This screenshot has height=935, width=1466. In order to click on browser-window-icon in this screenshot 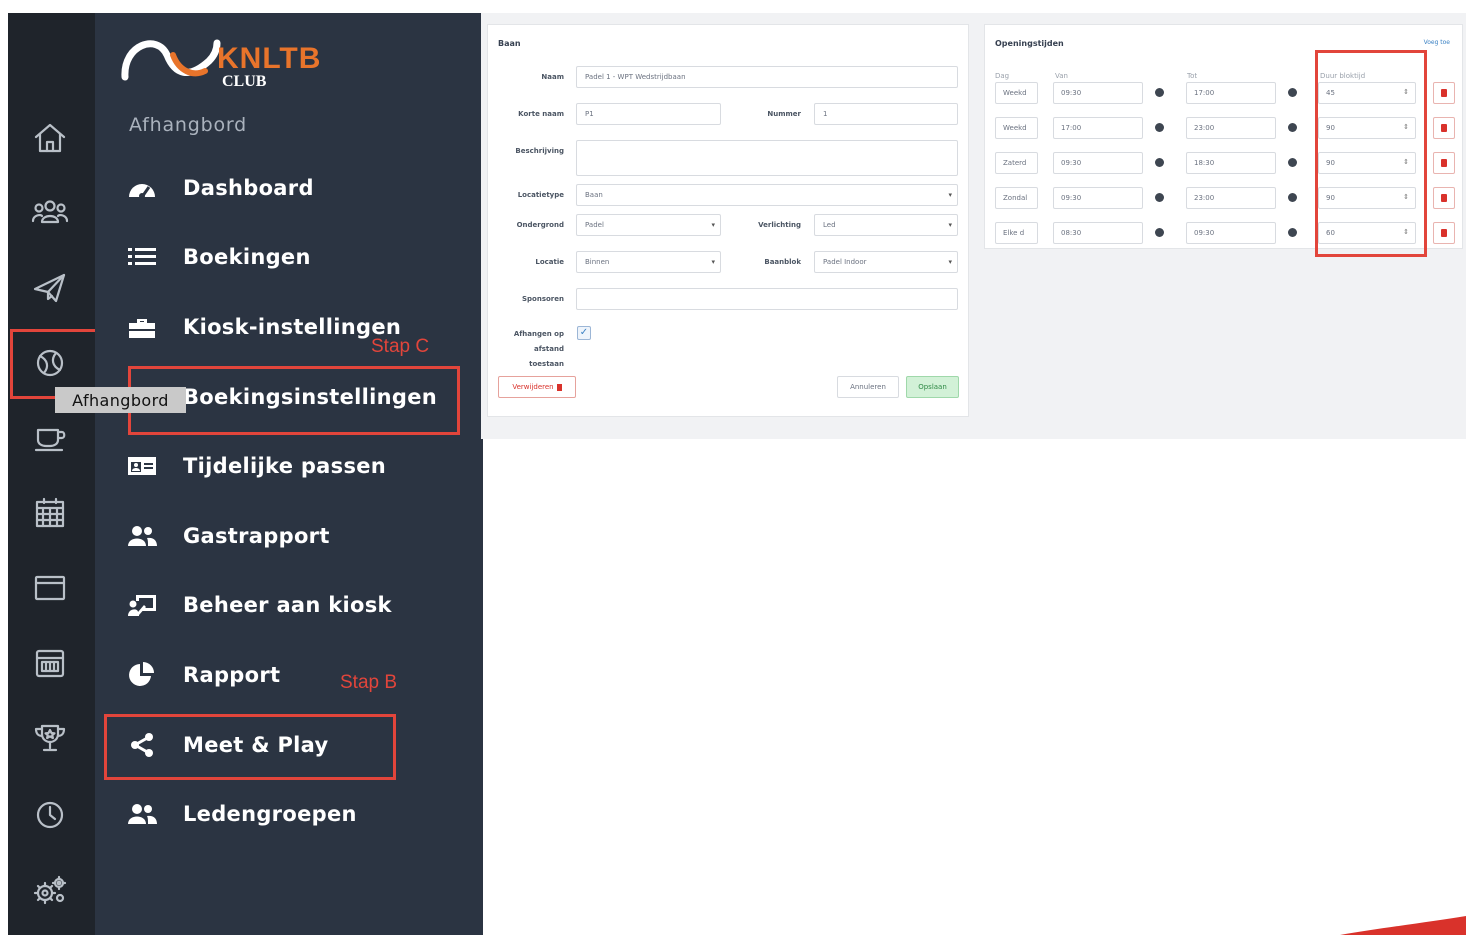, I will do `click(50, 588)`.